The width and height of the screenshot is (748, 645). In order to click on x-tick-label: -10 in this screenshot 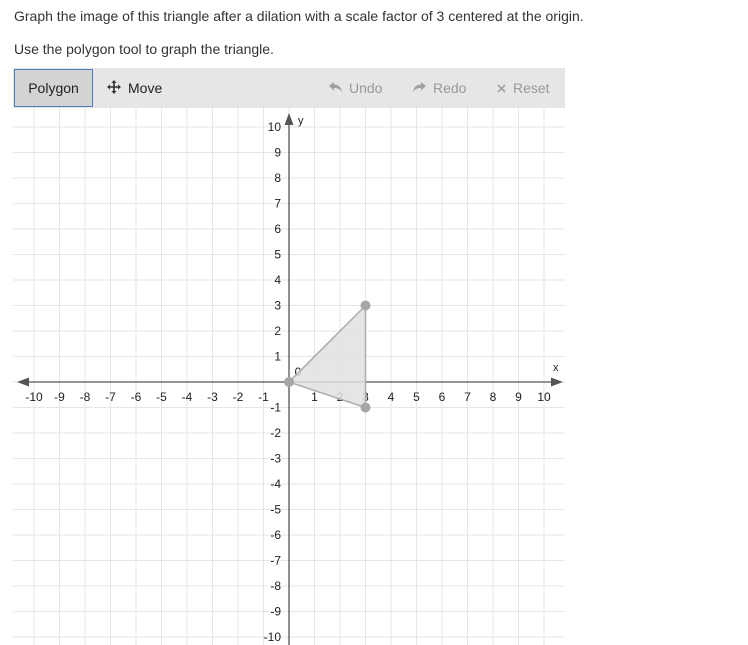, I will do `click(34, 397)`.